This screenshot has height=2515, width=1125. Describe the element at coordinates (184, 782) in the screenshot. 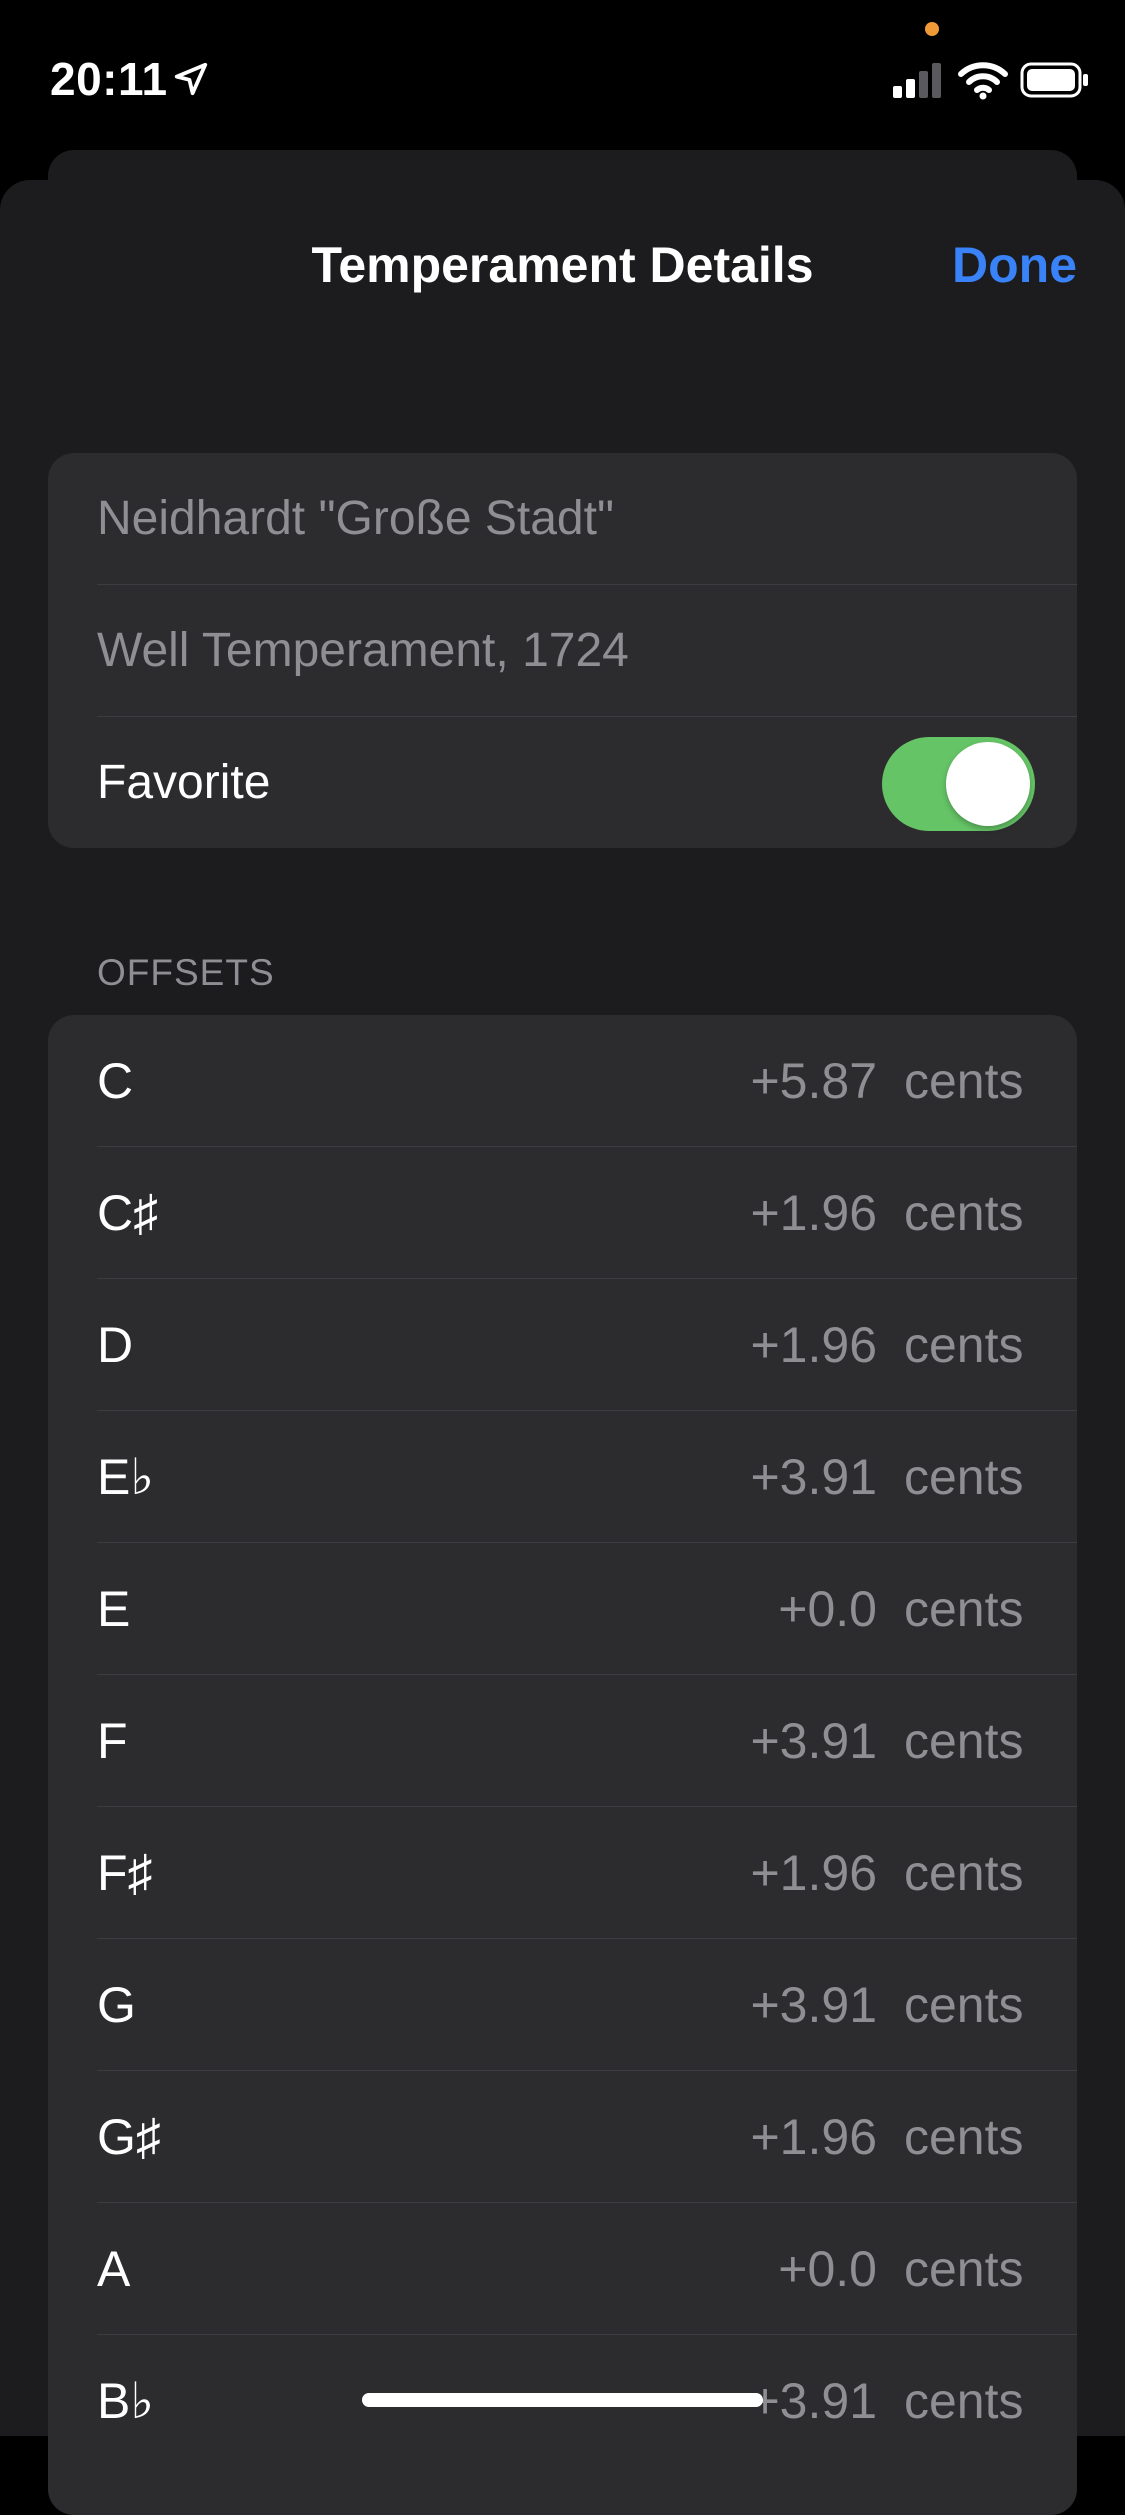

I see `favorite-label: Favorite` at that location.